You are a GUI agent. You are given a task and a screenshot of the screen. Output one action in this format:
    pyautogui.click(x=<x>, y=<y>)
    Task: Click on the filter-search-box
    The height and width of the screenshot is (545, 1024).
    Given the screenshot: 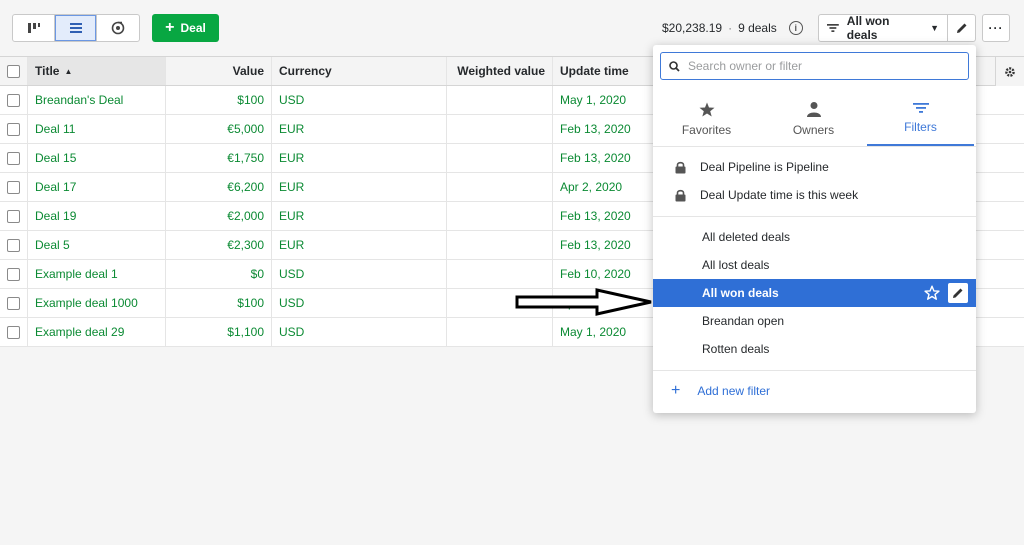 What is the action you would take?
    pyautogui.click(x=814, y=66)
    